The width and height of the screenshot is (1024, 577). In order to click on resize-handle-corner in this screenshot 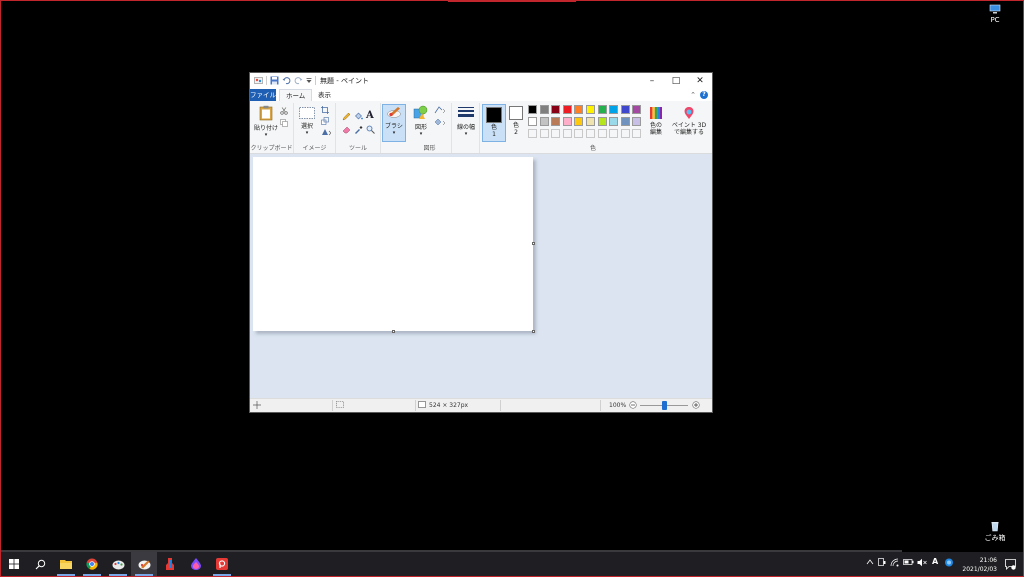, I will do `click(533, 331)`.